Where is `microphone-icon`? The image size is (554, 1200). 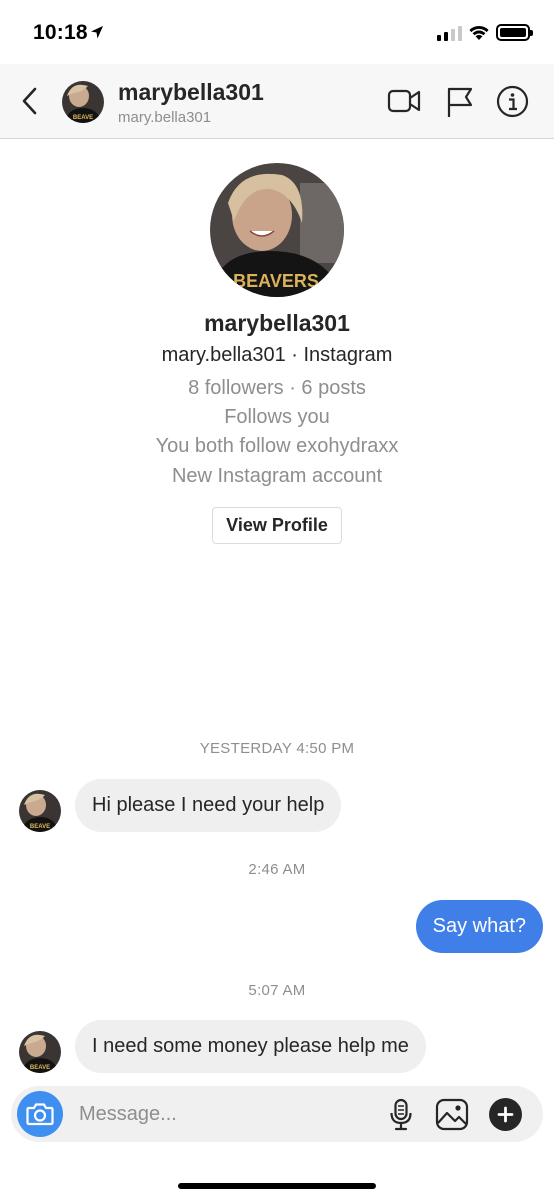
microphone-icon is located at coordinates (401, 1114).